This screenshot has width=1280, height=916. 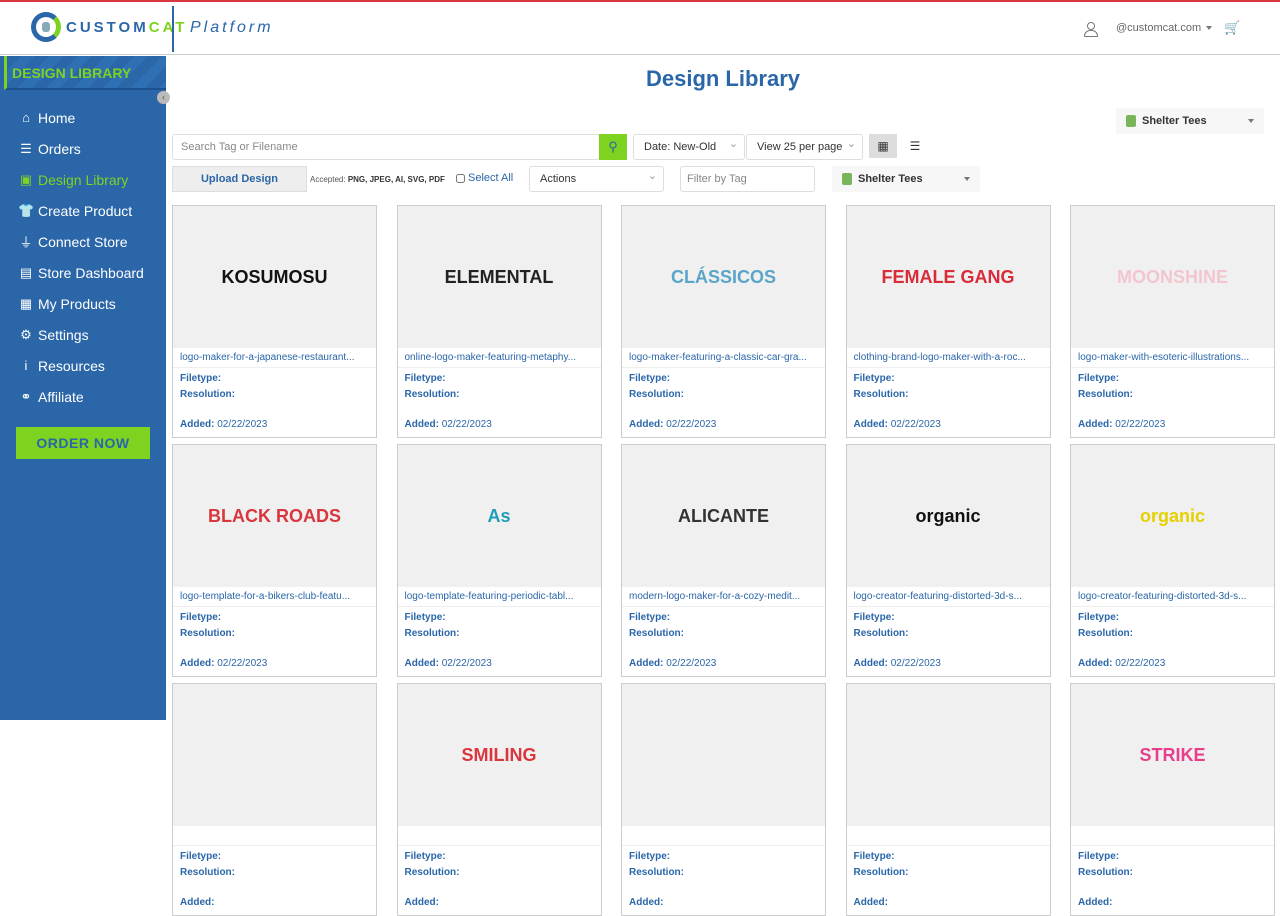 What do you see at coordinates (613, 147) in the screenshot?
I see `search-button: ⚲` at bounding box center [613, 147].